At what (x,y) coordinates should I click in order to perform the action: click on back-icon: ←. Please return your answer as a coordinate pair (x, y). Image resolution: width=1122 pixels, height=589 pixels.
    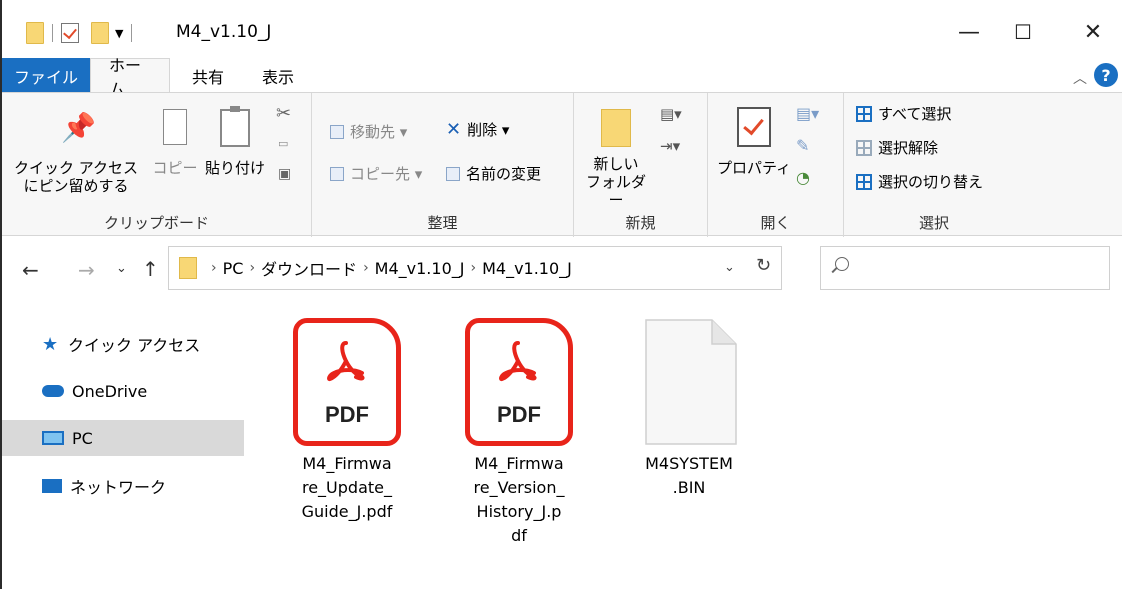
    Looking at the image, I should click on (30, 270).